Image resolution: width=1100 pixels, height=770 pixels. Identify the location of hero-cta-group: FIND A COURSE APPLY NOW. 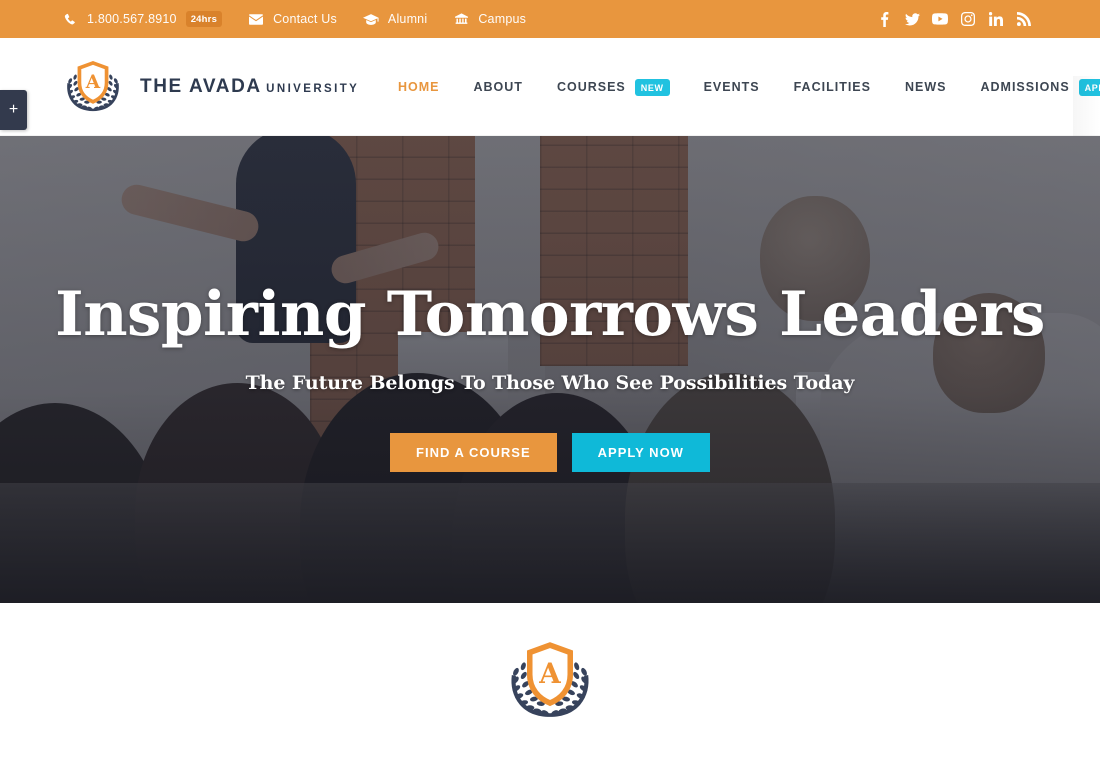
(550, 452).